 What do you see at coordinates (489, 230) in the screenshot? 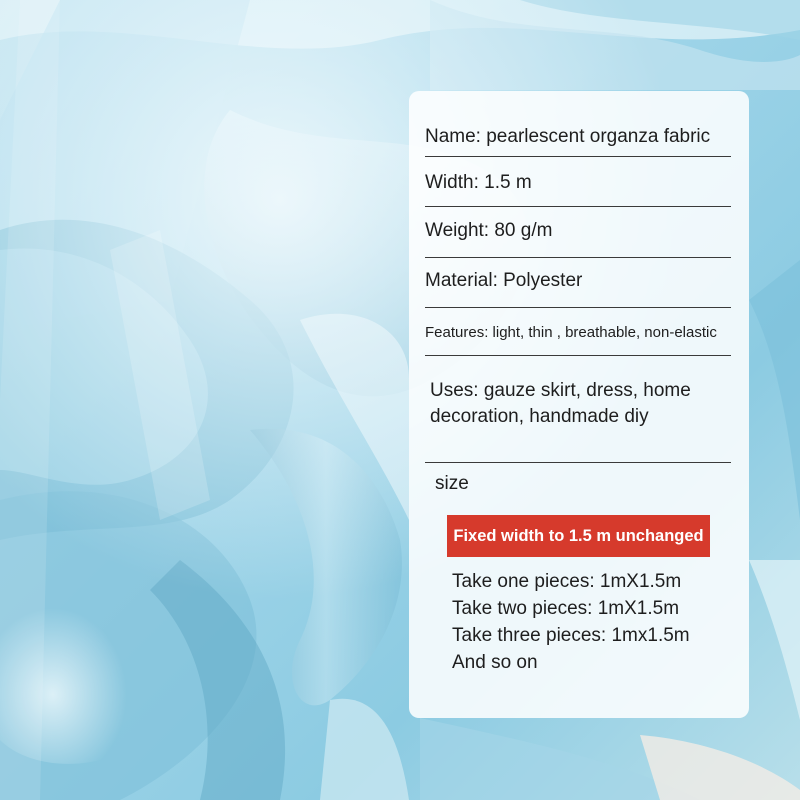
I see `spec-weight: Weight: 80 g/m` at bounding box center [489, 230].